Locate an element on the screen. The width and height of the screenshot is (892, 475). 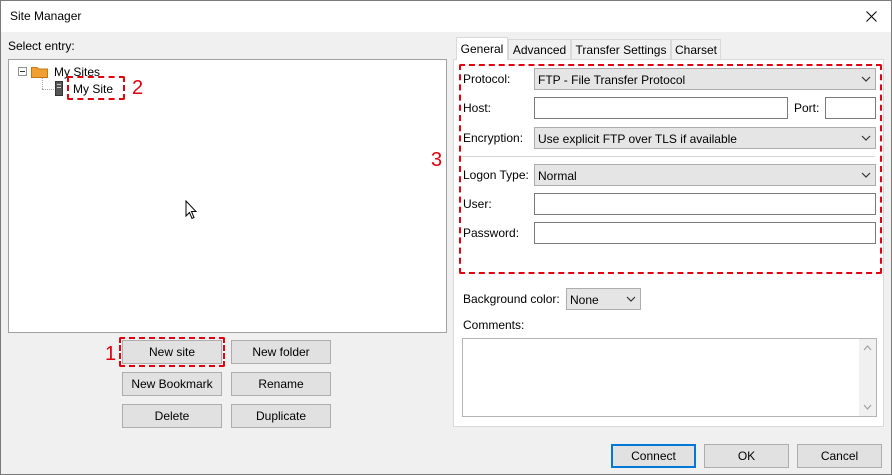
user-label: User: is located at coordinates (477, 204).